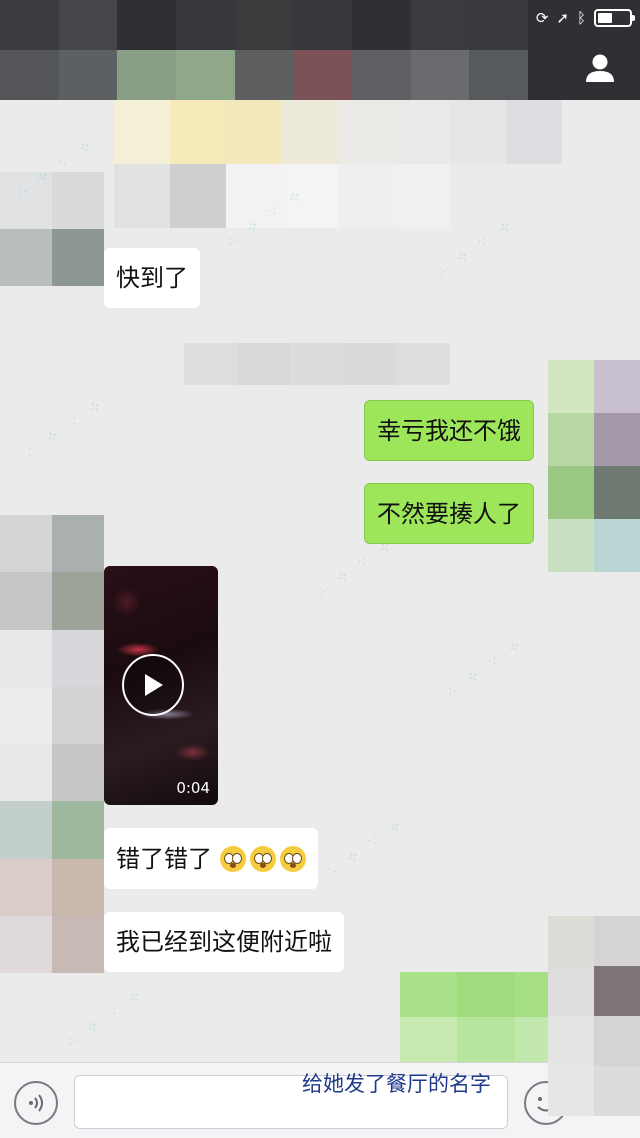  What do you see at coordinates (164, 858) in the screenshot?
I see `message-text: 错了错了` at bounding box center [164, 858].